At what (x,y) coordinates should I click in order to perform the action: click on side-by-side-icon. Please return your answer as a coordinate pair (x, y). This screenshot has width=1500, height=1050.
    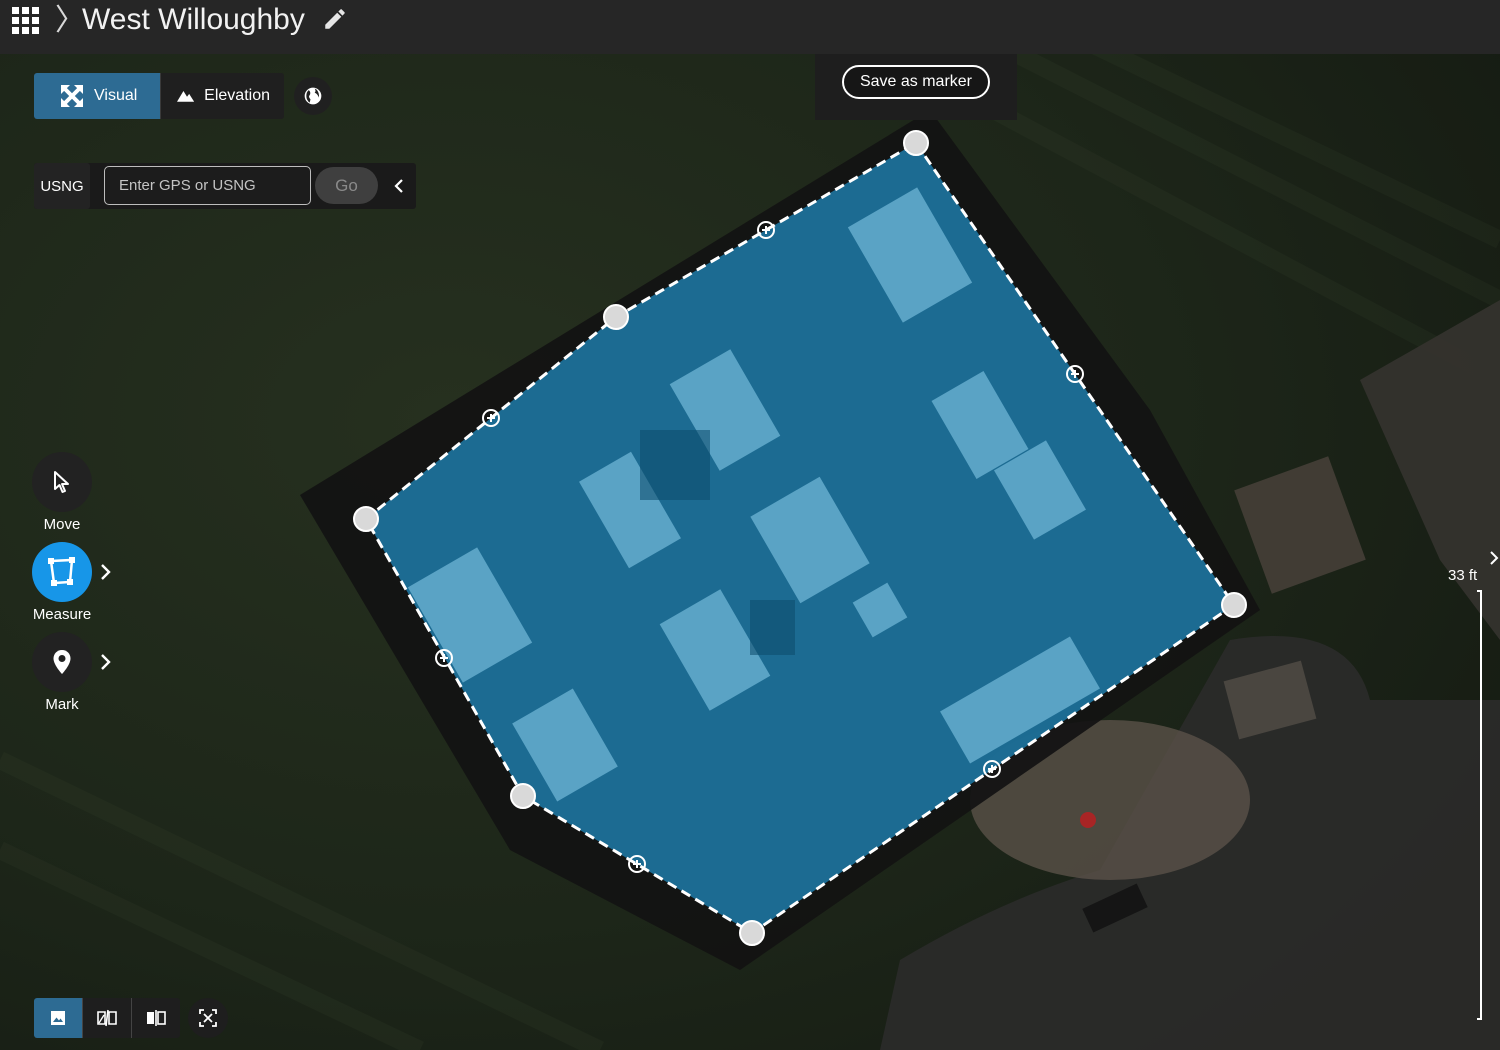
    Looking at the image, I should click on (156, 1018).